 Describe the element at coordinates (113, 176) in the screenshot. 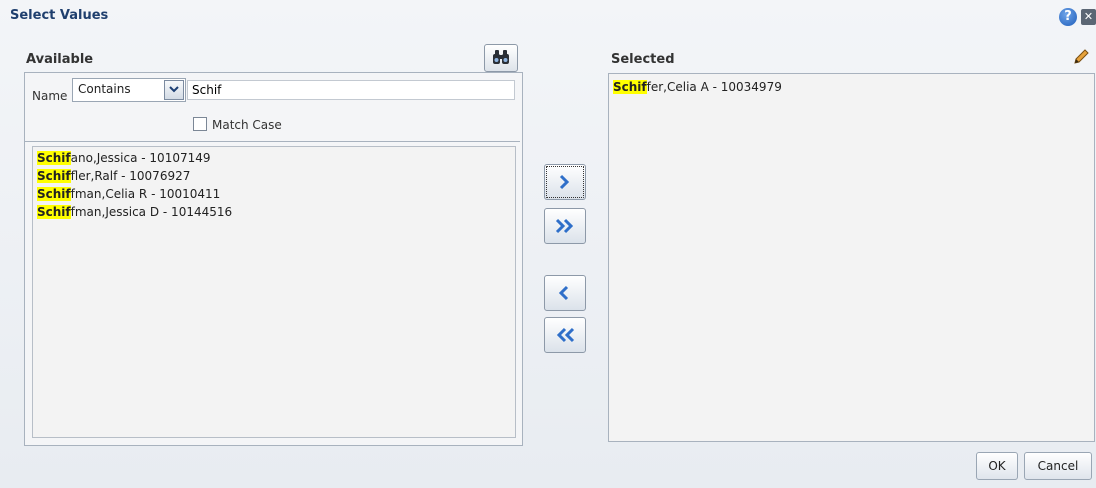

I see `list-item: Schiffler,Ralf - 10076927` at that location.